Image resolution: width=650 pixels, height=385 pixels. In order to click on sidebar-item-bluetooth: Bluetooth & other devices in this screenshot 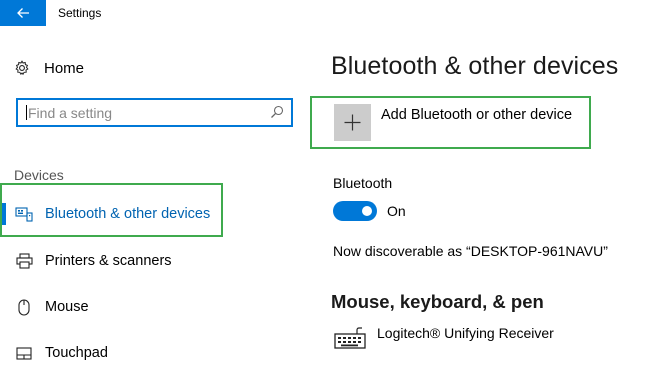, I will do `click(150, 214)`.